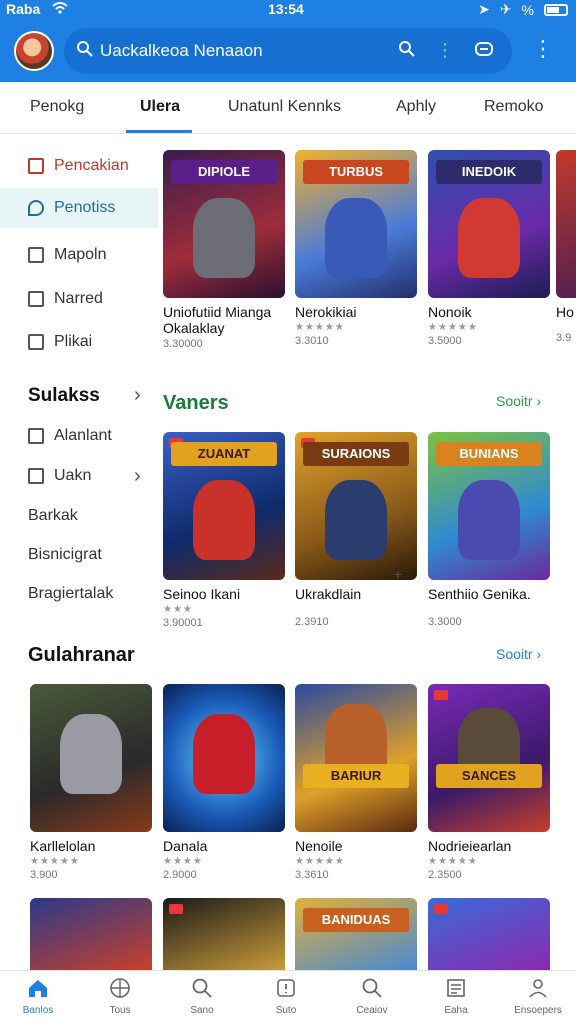  I want to click on search-input: Uackalkeoa Nenaaon, so click(181, 51).